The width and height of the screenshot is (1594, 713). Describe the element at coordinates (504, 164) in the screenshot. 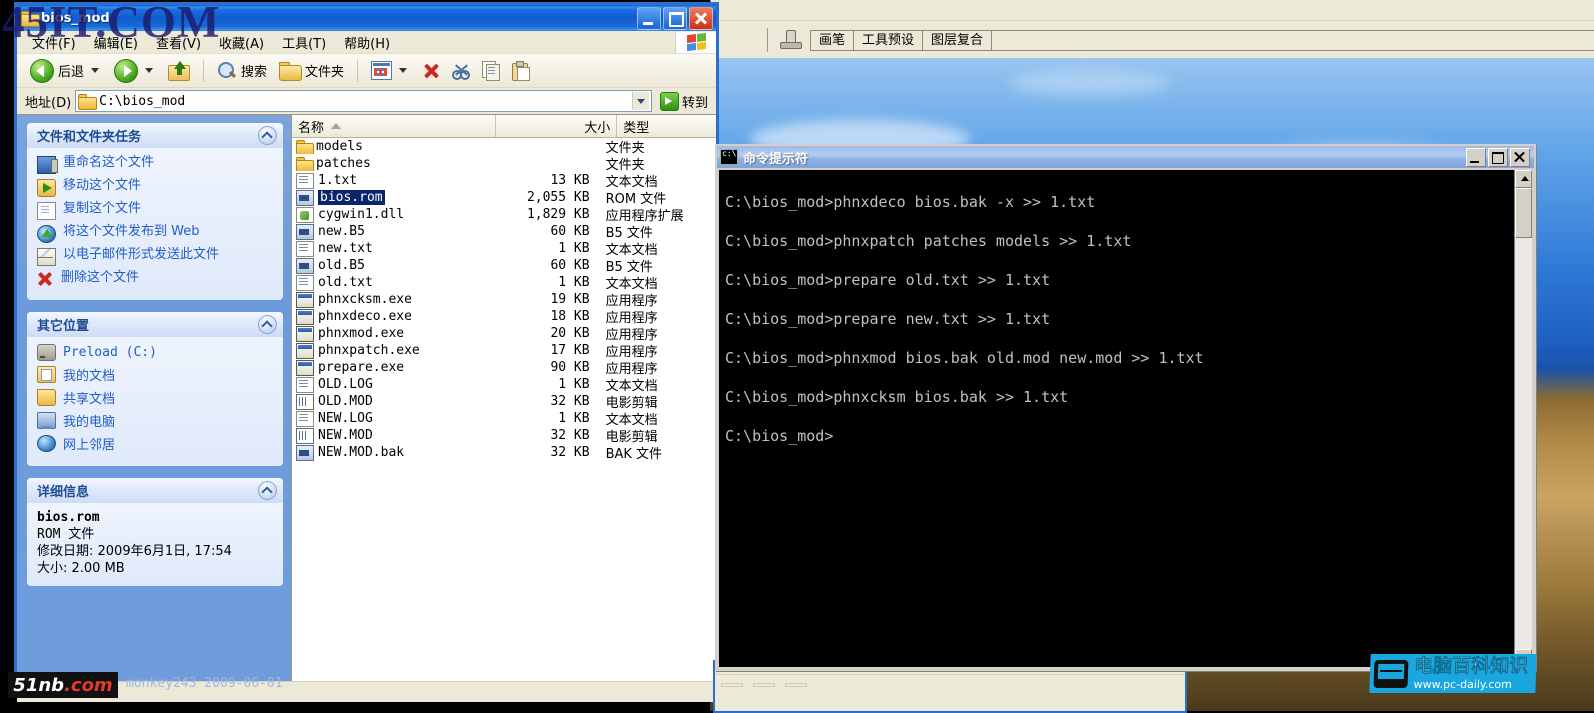

I see `table-row: patches 文件夹` at that location.